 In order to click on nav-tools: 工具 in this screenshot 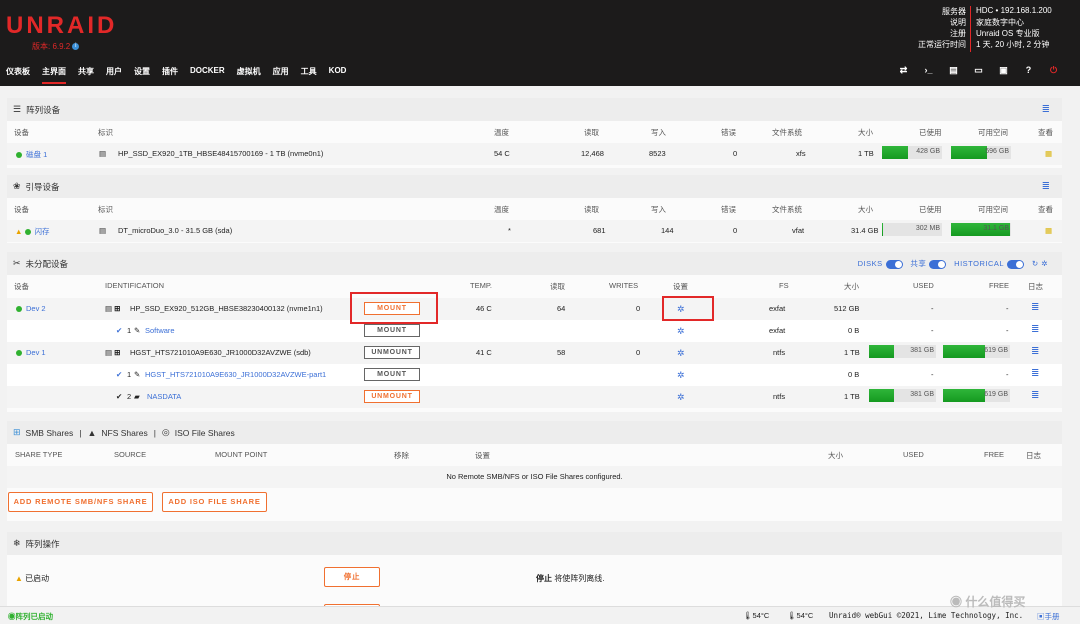, I will do `click(309, 75)`.